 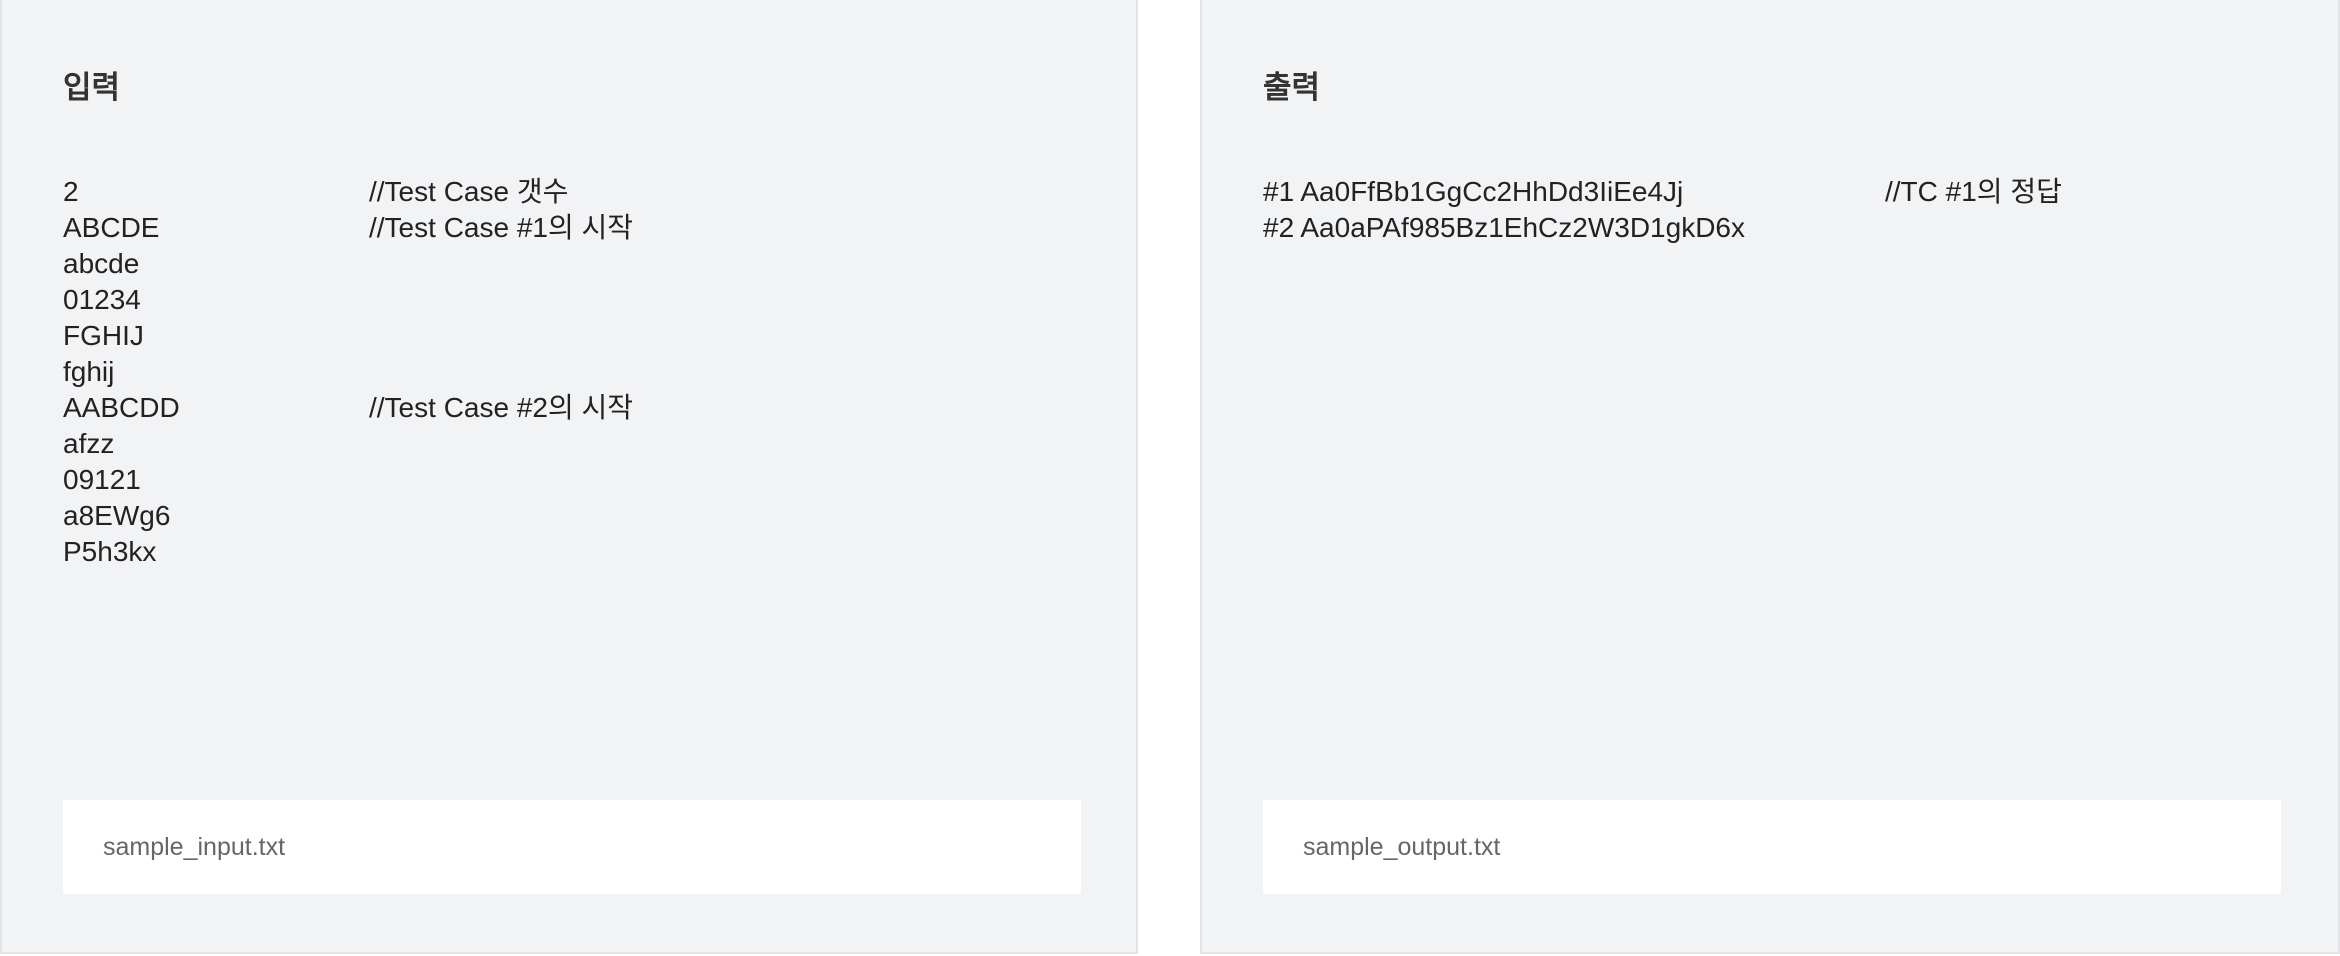 I want to click on input-line: 2 //Test Case 갯수, so click(x=315, y=192).